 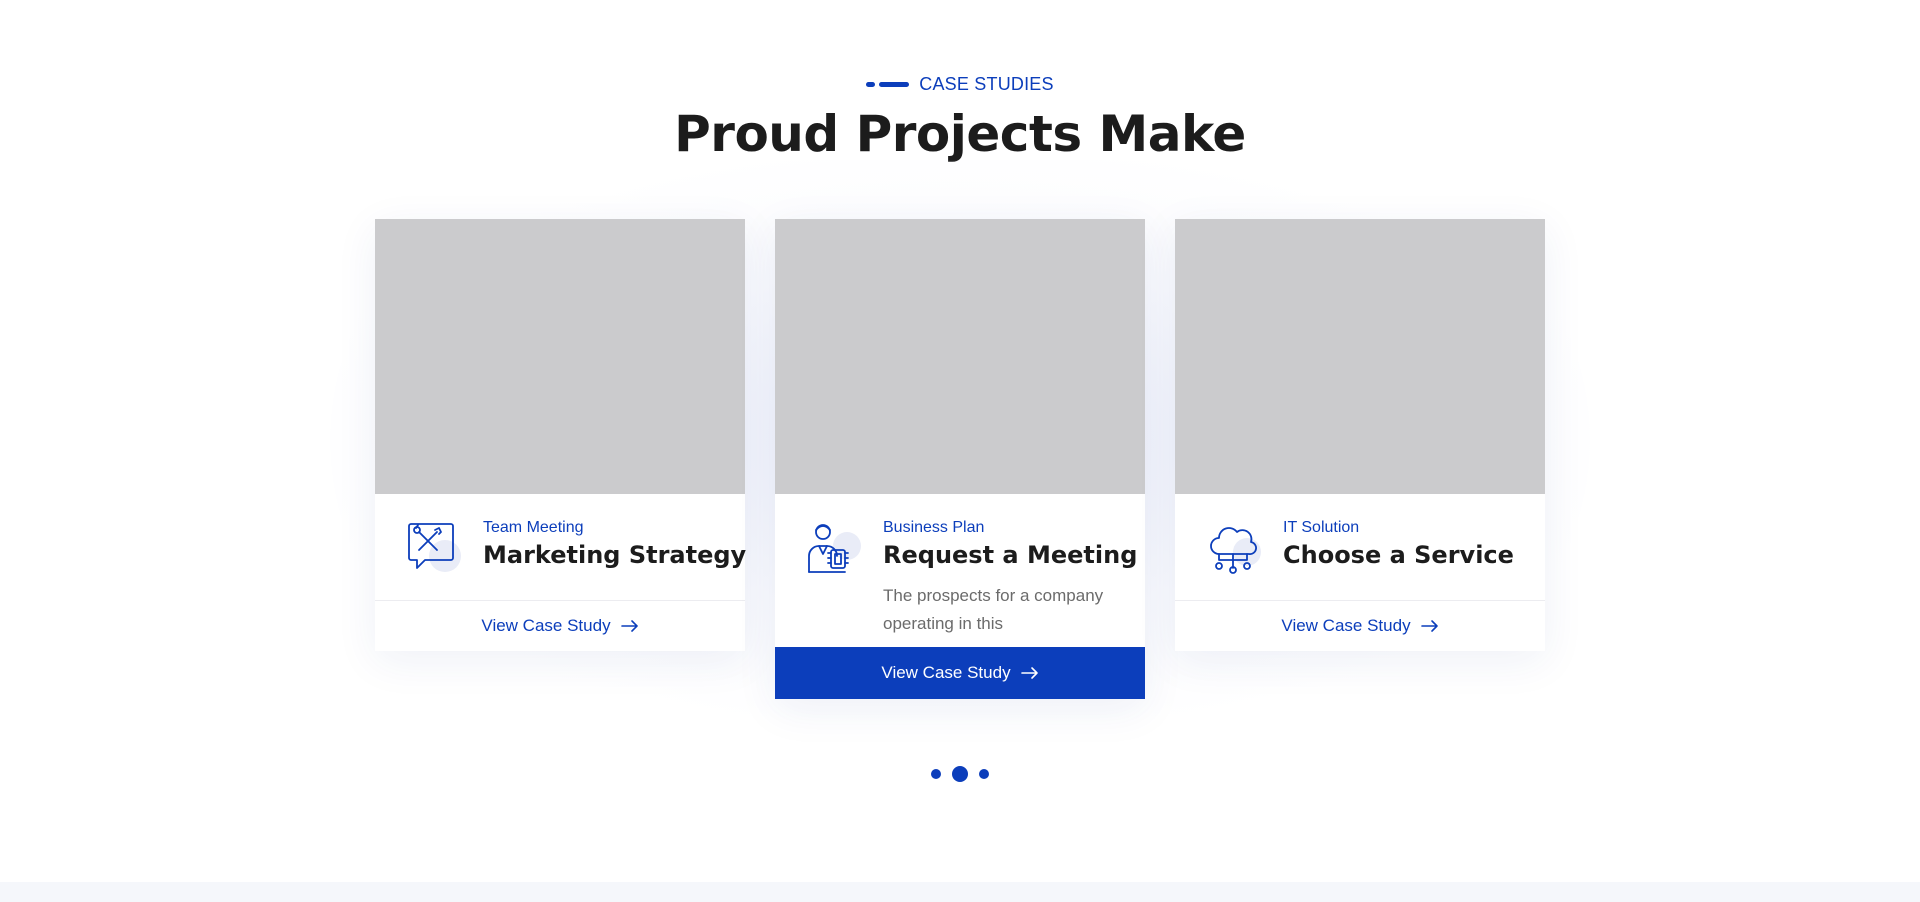 I want to click on card-tag: IT Solution, so click(x=1321, y=527).